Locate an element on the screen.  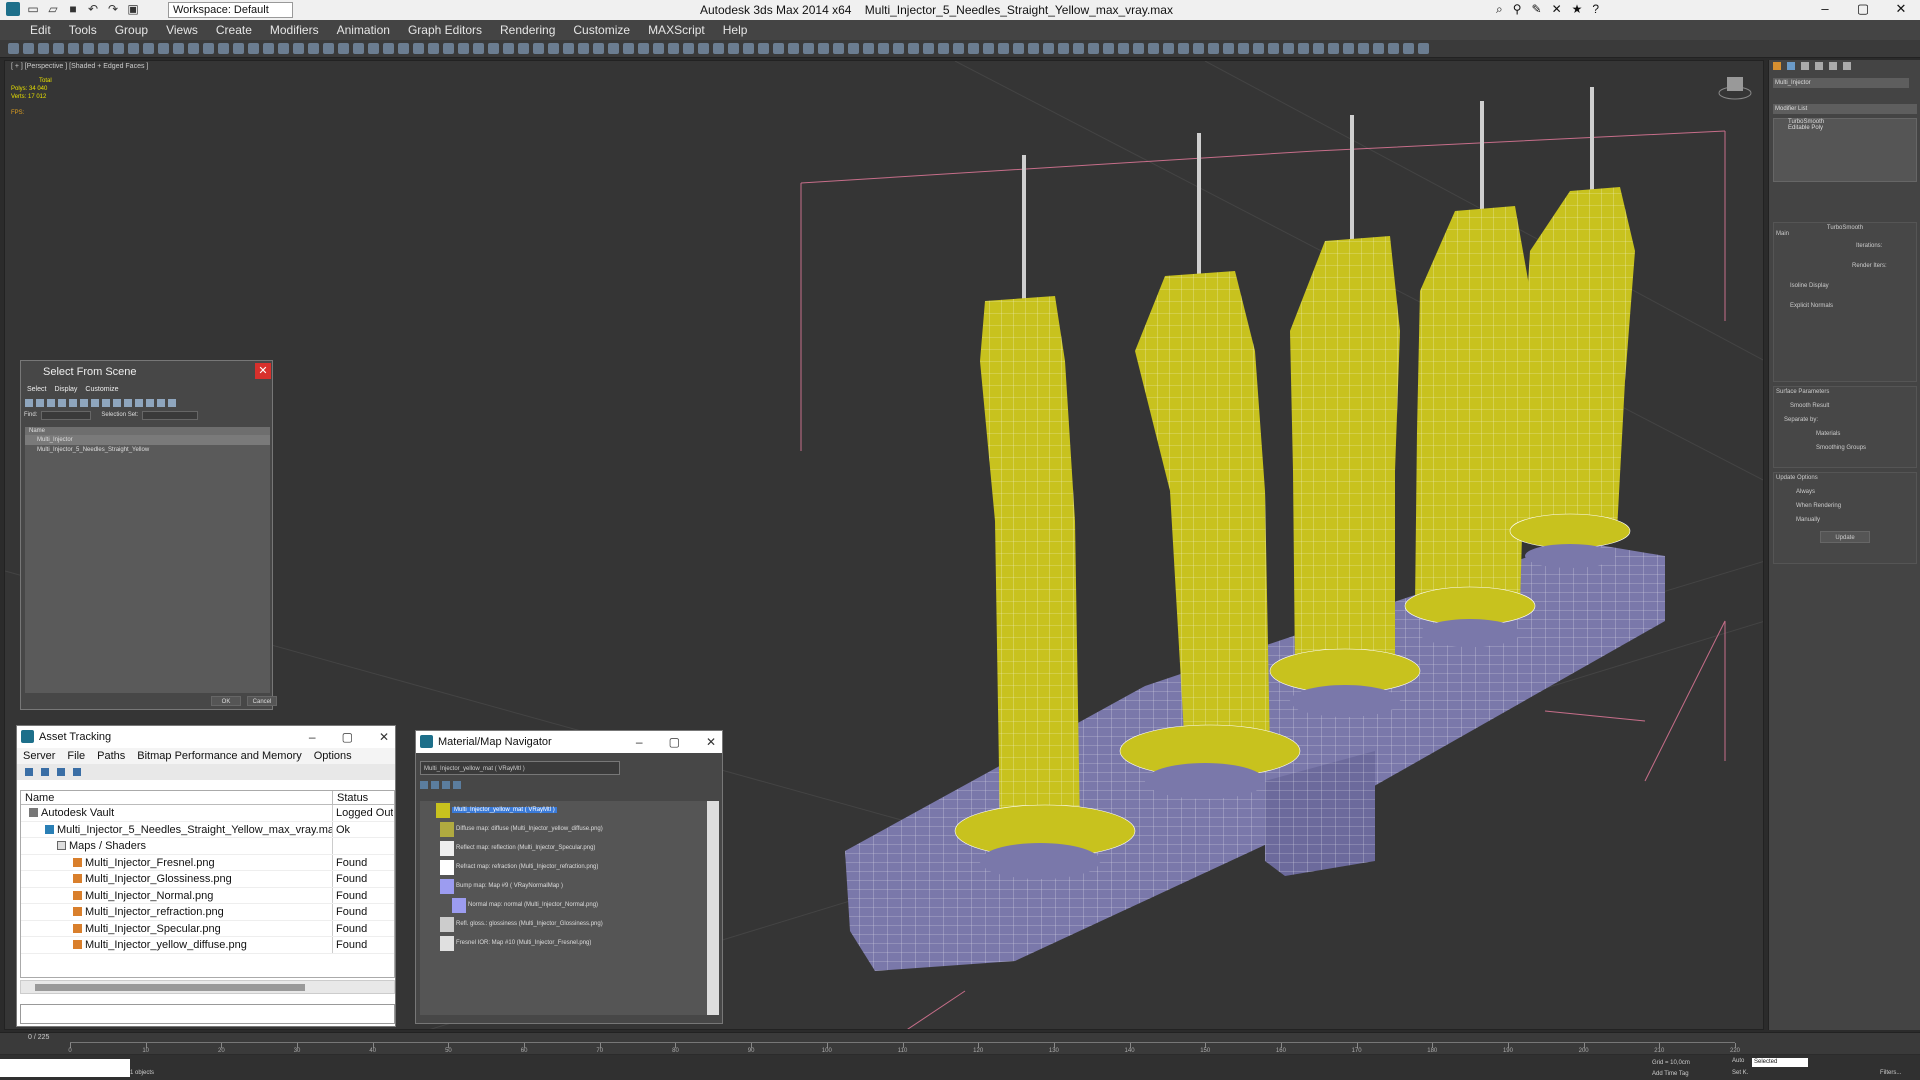
project-folder-icon: ▣ is located at coordinates (133, 9).